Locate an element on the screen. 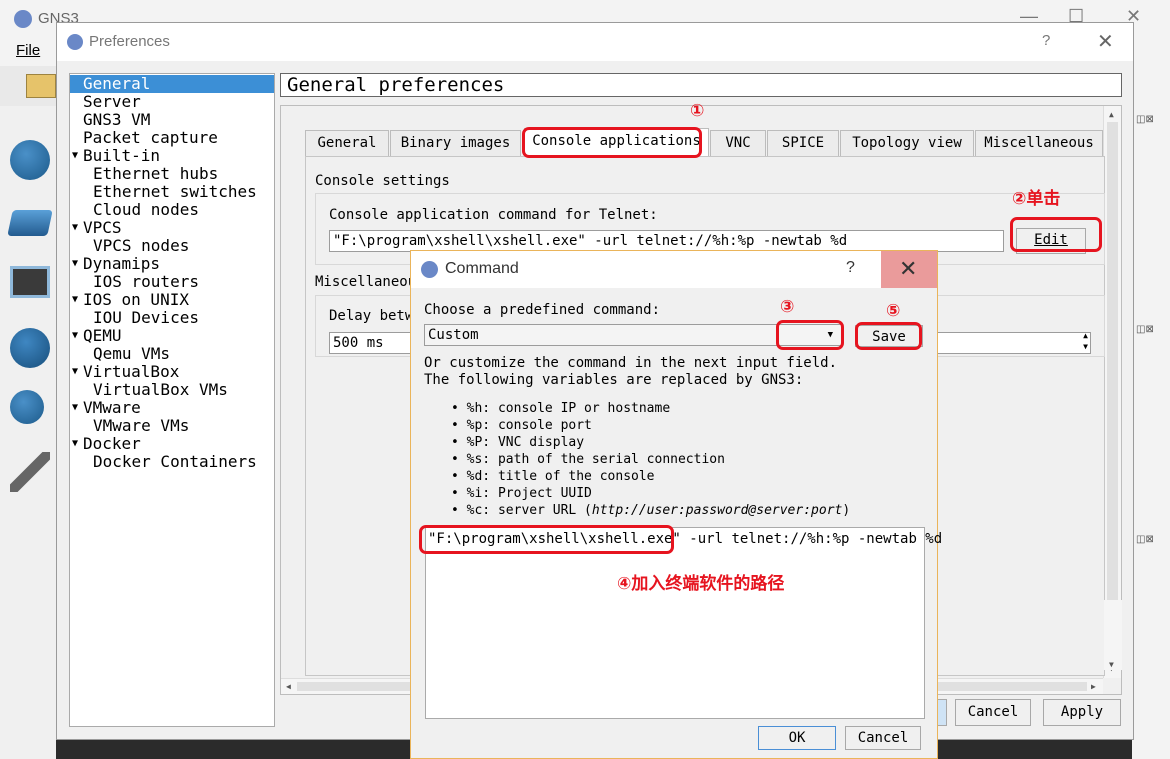  tree-item-ios-on-unix: IOS on UNIX is located at coordinates (136, 300).